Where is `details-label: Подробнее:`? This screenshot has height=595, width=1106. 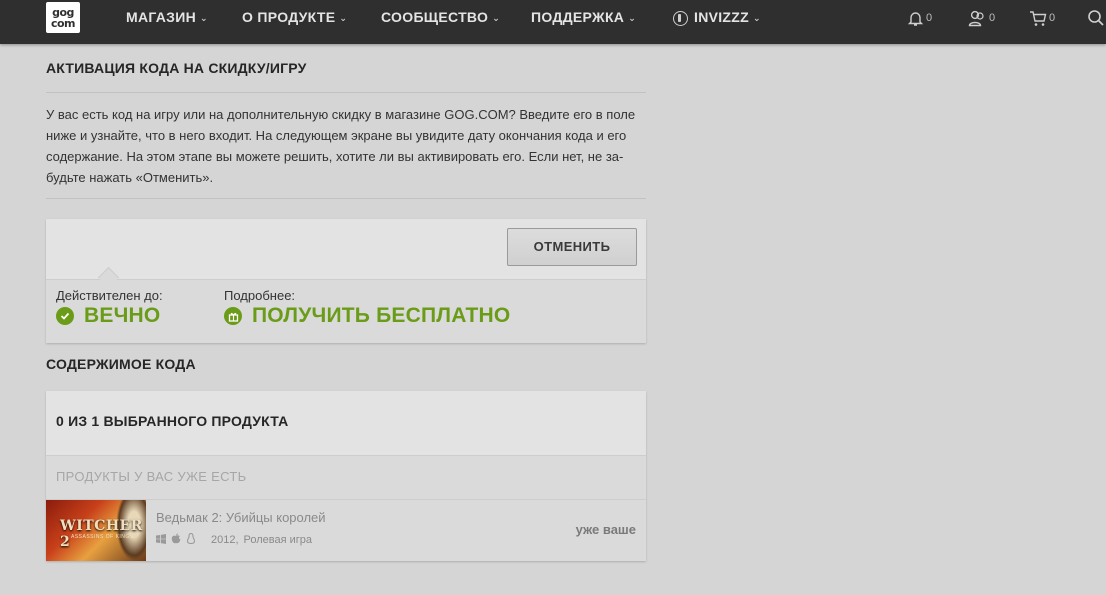
details-label: Подробнее: is located at coordinates (260, 295).